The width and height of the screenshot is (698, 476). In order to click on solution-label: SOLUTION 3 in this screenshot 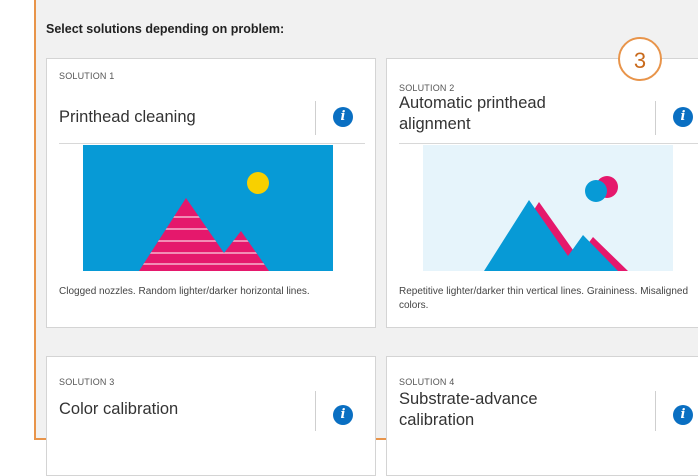, I will do `click(87, 382)`.